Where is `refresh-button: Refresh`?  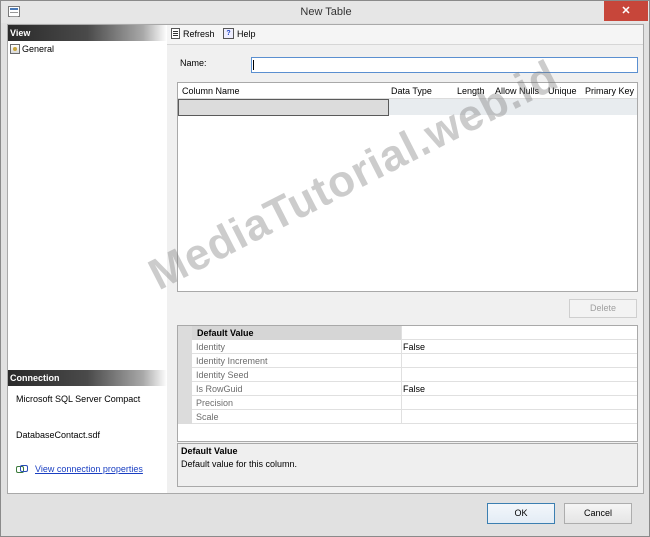
refresh-button: Refresh is located at coordinates (193, 33).